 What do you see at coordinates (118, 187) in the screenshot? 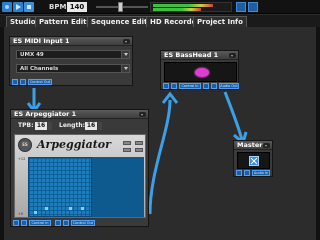
I see `step-grid-inactive` at bounding box center [118, 187].